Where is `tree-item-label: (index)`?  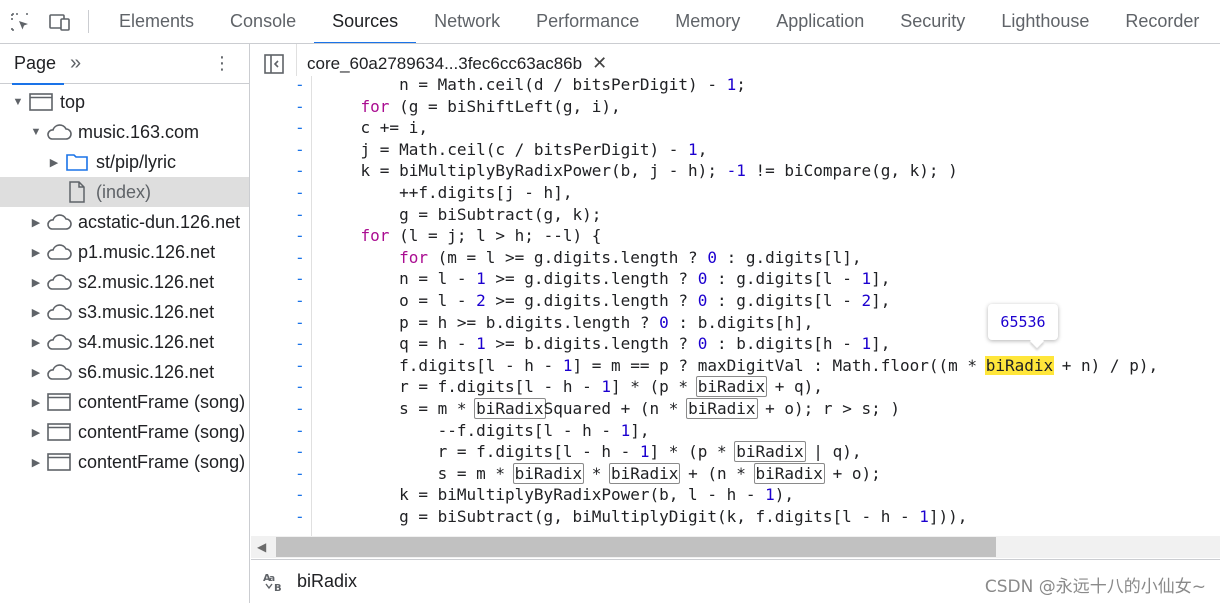
tree-item-label: (index) is located at coordinates (124, 191).